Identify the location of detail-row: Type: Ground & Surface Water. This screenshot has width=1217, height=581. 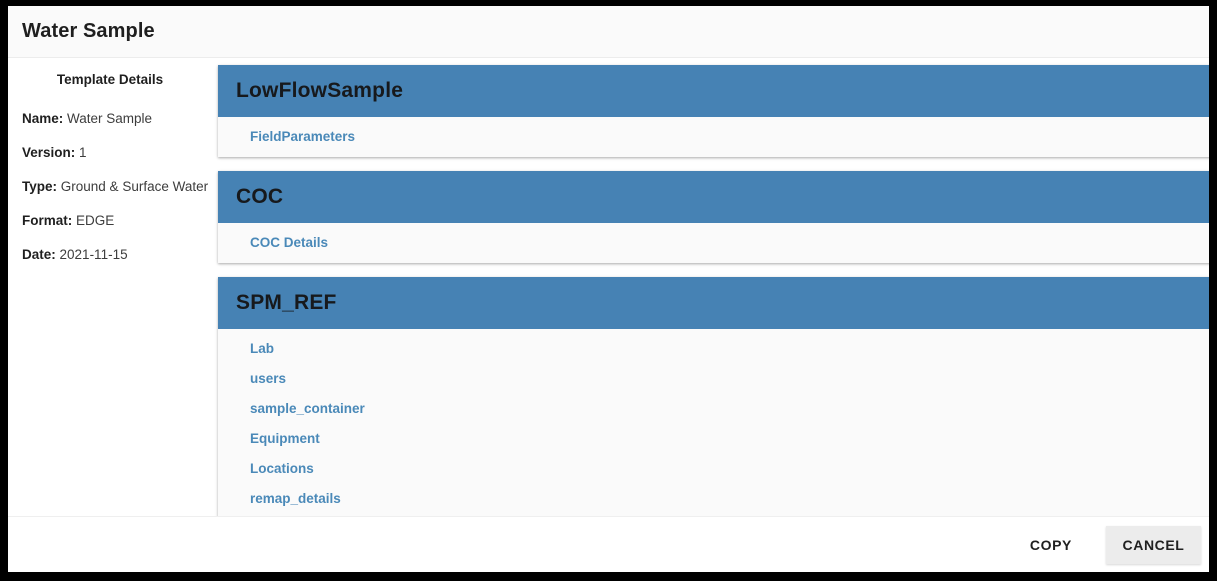
(115, 187).